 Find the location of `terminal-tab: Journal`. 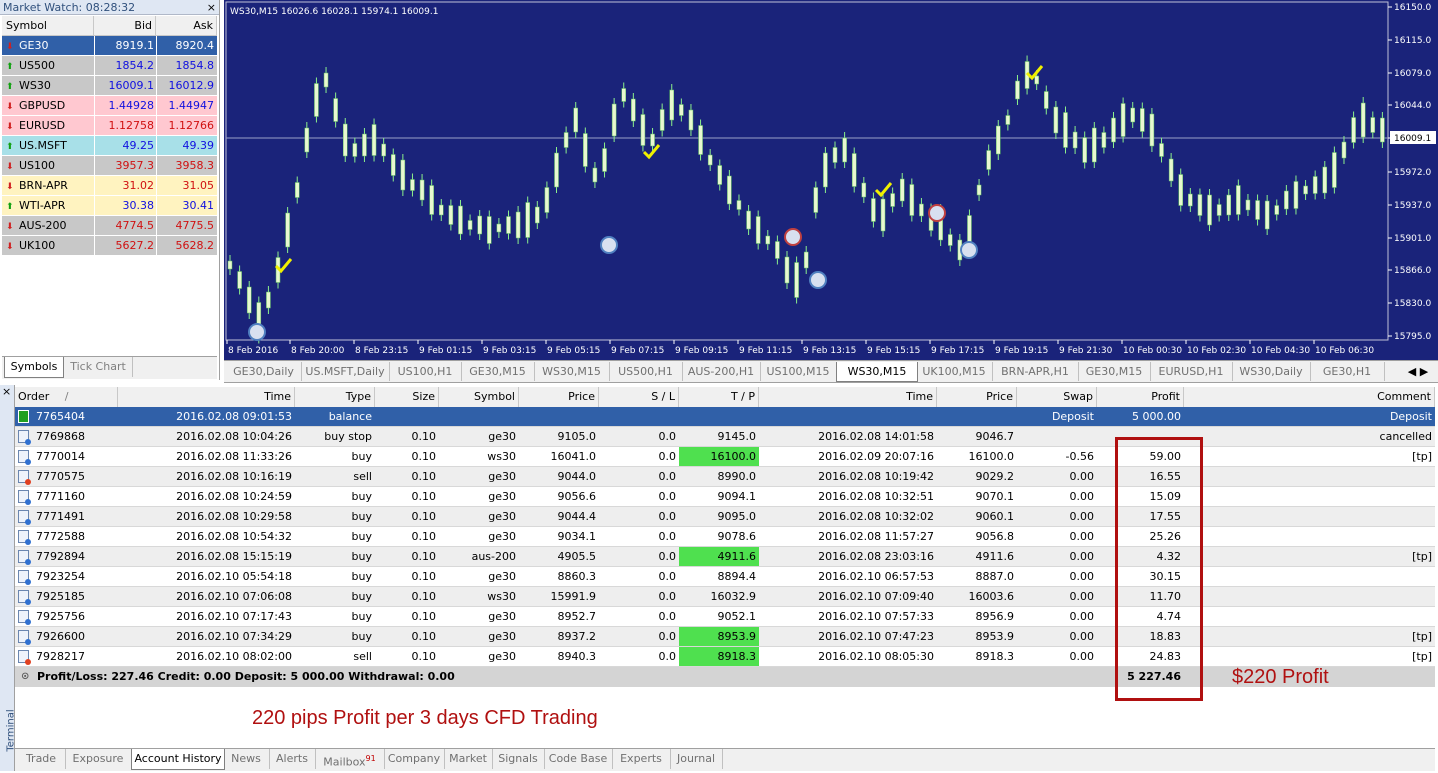

terminal-tab: Journal is located at coordinates (696, 759).